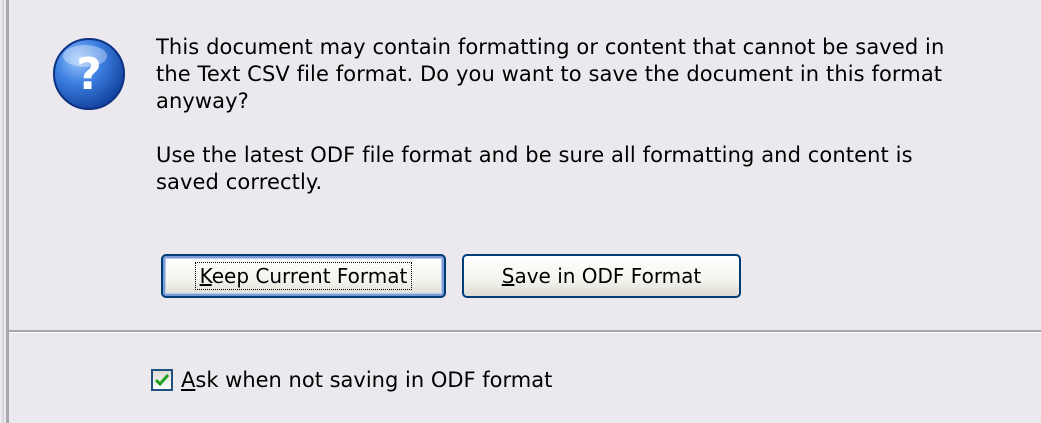  I want to click on ask-checkbox-row: Ask when not saving in ODF format, so click(351, 380).